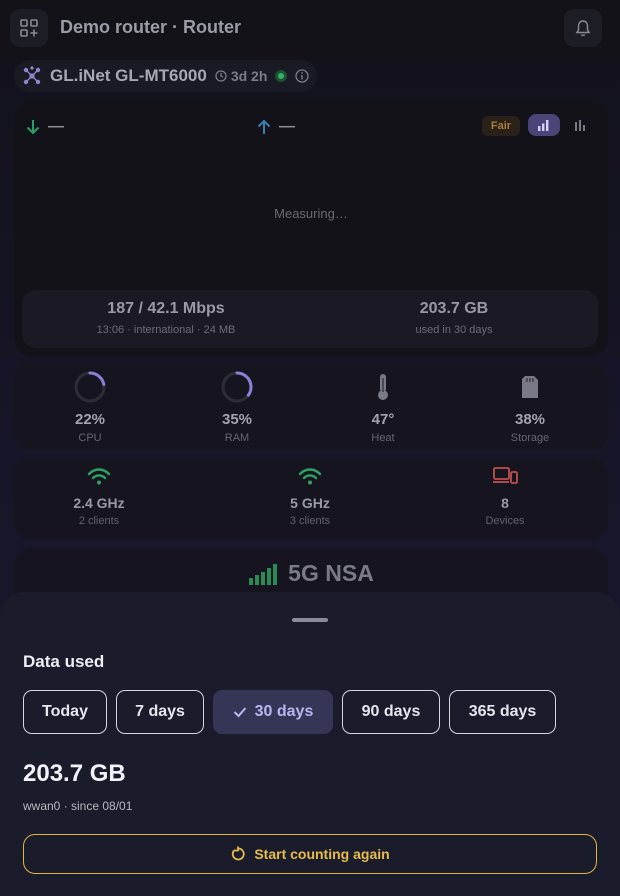 This screenshot has width=620, height=896. I want to click on heat-stat: 47° Heat, so click(383, 407).